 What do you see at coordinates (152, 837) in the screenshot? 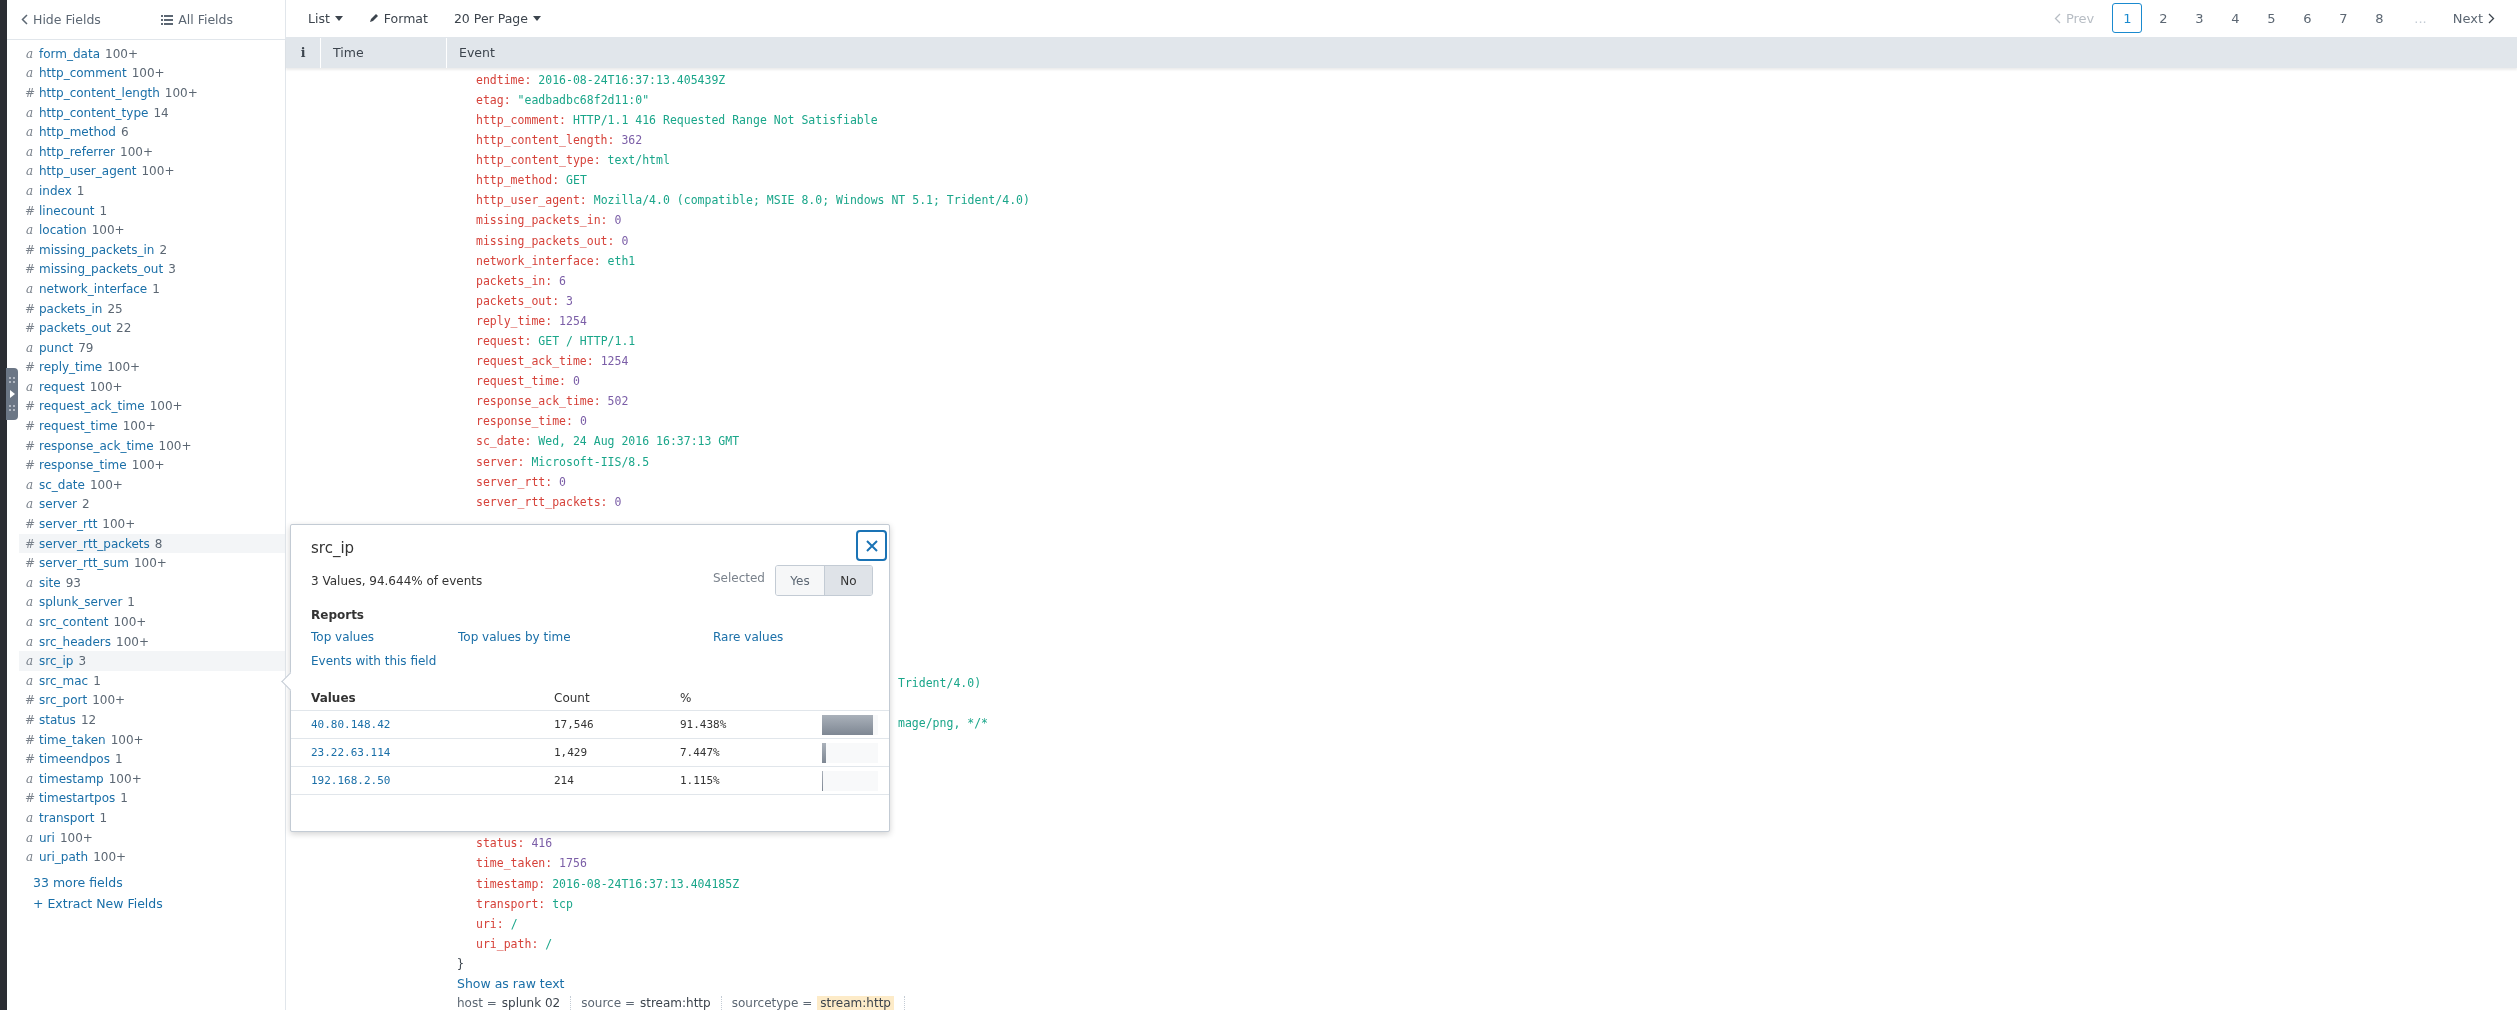
I see `field-item: a uri 100+` at bounding box center [152, 837].